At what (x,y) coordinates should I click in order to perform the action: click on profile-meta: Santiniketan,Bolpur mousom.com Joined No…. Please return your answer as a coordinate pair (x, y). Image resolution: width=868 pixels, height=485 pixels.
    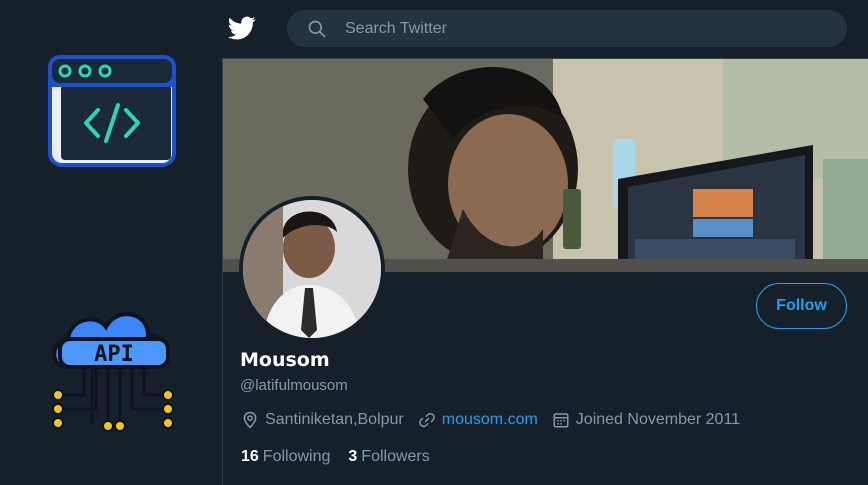
    Looking at the image, I should click on (497, 420).